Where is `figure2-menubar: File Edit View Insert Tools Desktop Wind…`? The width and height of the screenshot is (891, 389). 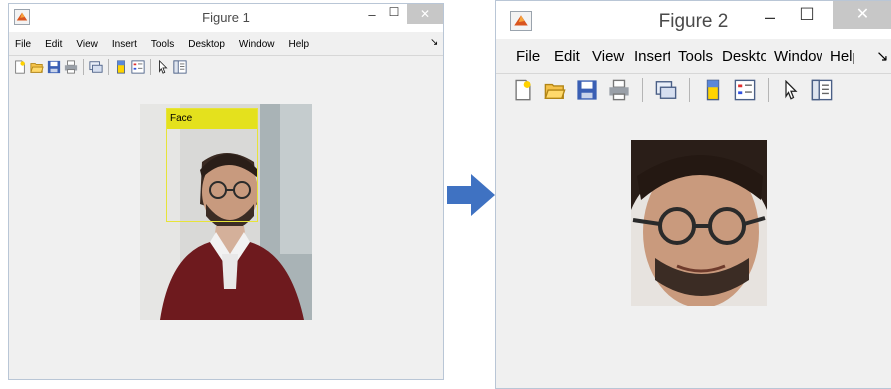
figure2-menubar: File Edit View Insert Tools Desktop Wind… is located at coordinates (693, 57).